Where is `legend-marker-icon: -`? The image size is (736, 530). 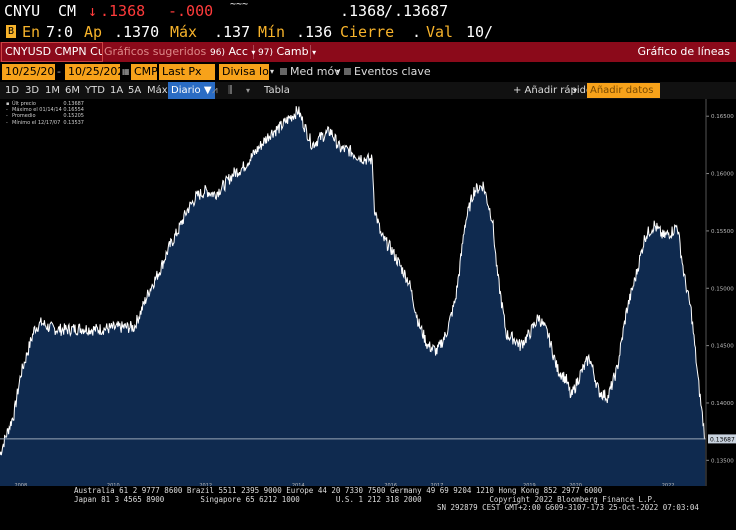 legend-marker-icon: - is located at coordinates (7, 122).